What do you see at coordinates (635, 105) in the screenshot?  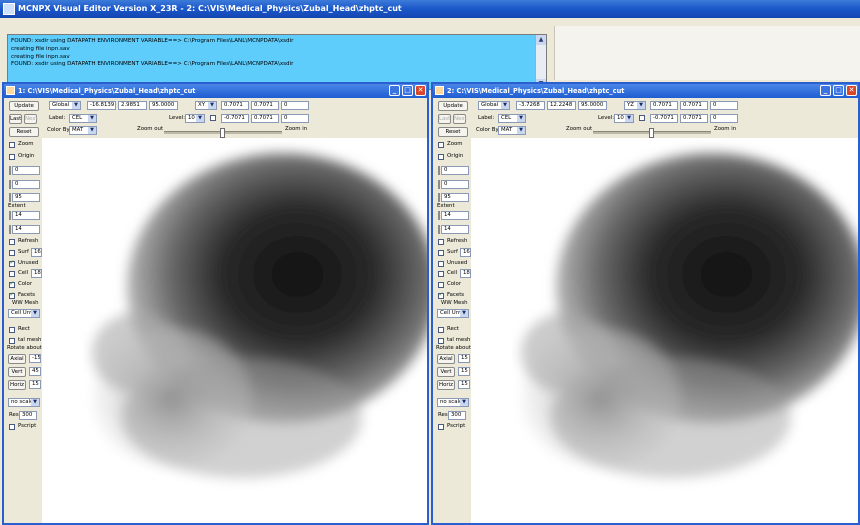 I see `plane-select: YZ ▼` at bounding box center [635, 105].